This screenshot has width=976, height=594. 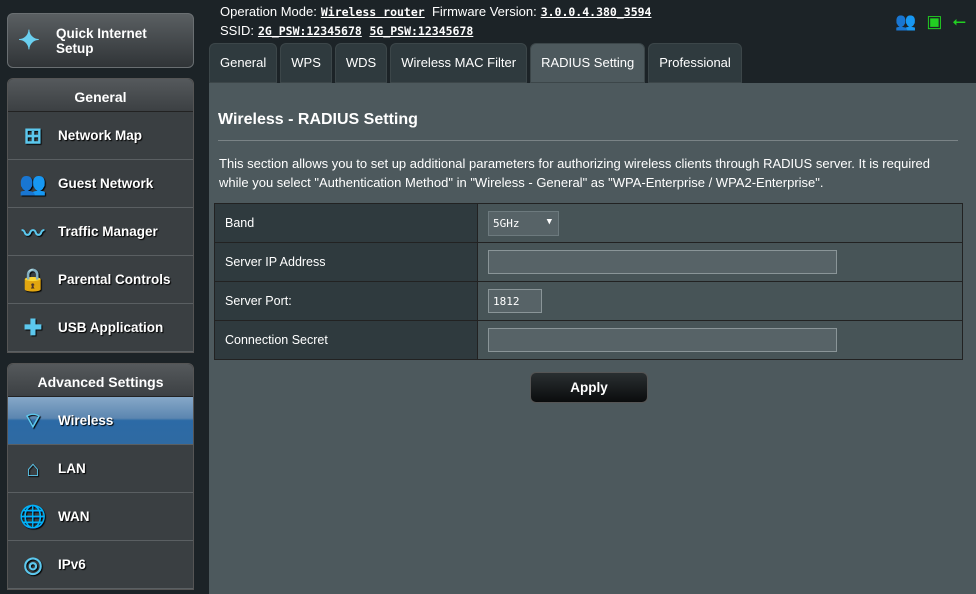 I want to click on server-ip-label: Server IP Address, so click(x=346, y=262).